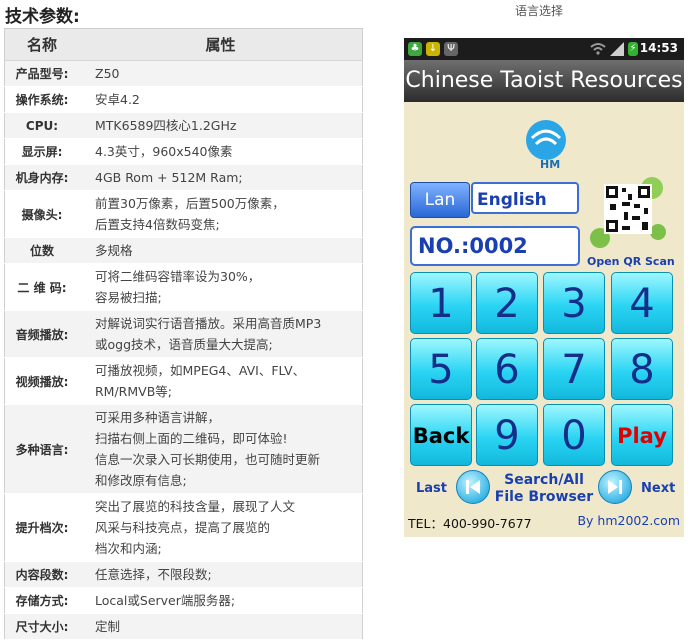 This screenshot has height=640, width=693. I want to click on key-7: 7, so click(574, 369).